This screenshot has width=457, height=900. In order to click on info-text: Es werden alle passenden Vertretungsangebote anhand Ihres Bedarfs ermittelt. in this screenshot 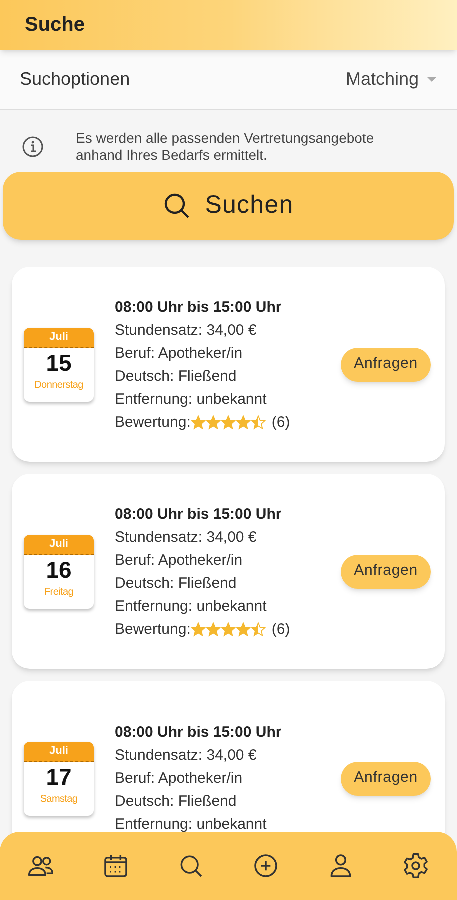, I will do `click(226, 147)`.